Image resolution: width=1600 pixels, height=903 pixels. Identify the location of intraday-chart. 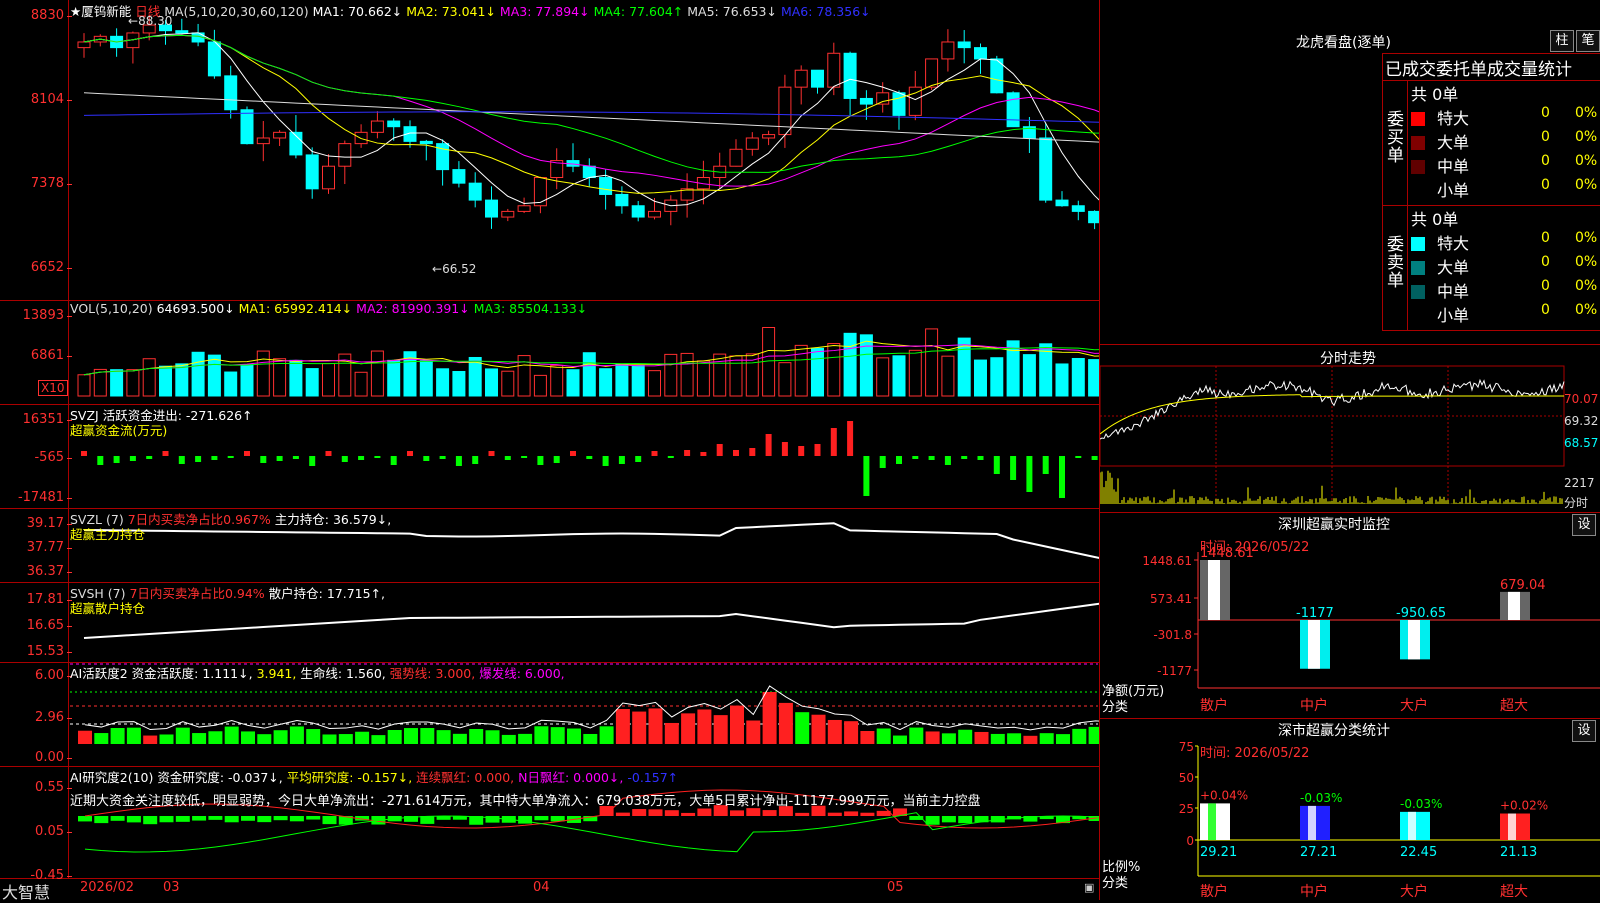
(1350, 428).